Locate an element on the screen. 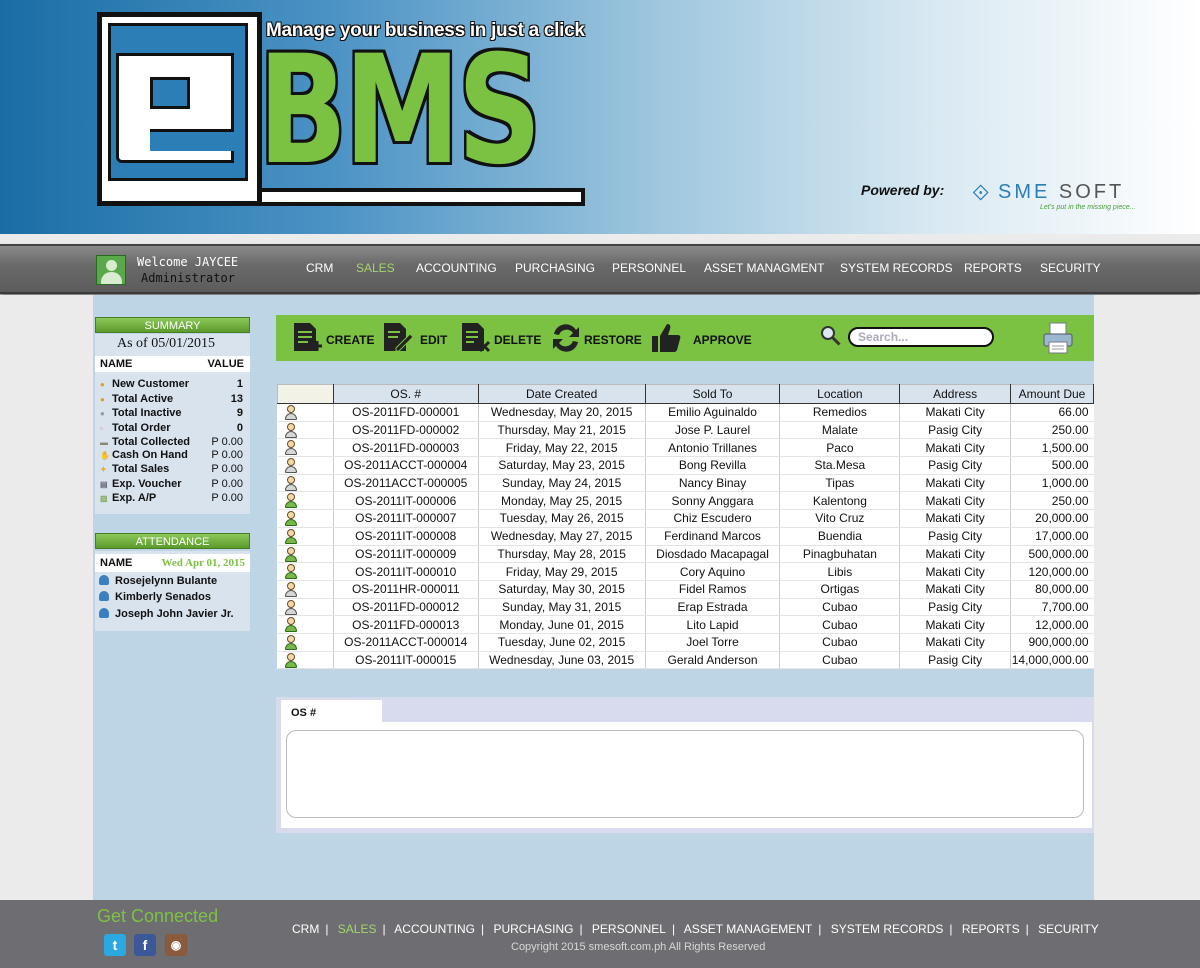 This screenshot has width=1200, height=968. cell-location: Remedios is located at coordinates (839, 412).